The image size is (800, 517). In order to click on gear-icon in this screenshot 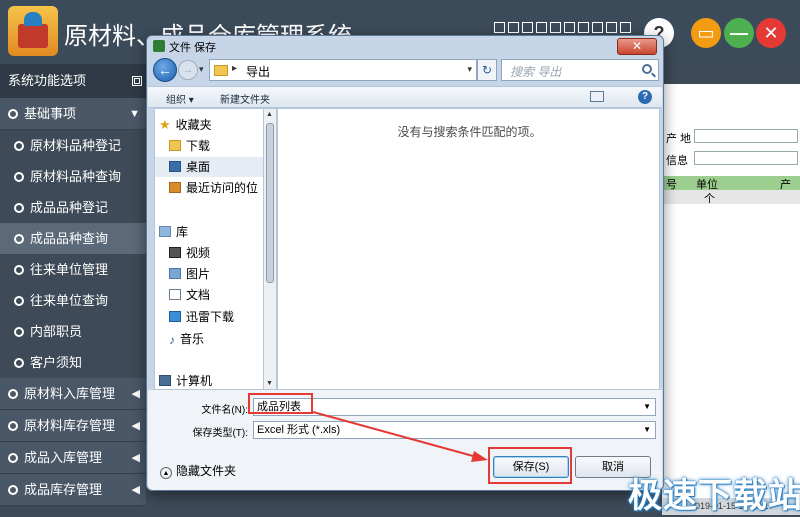, I will do `click(13, 114)`.